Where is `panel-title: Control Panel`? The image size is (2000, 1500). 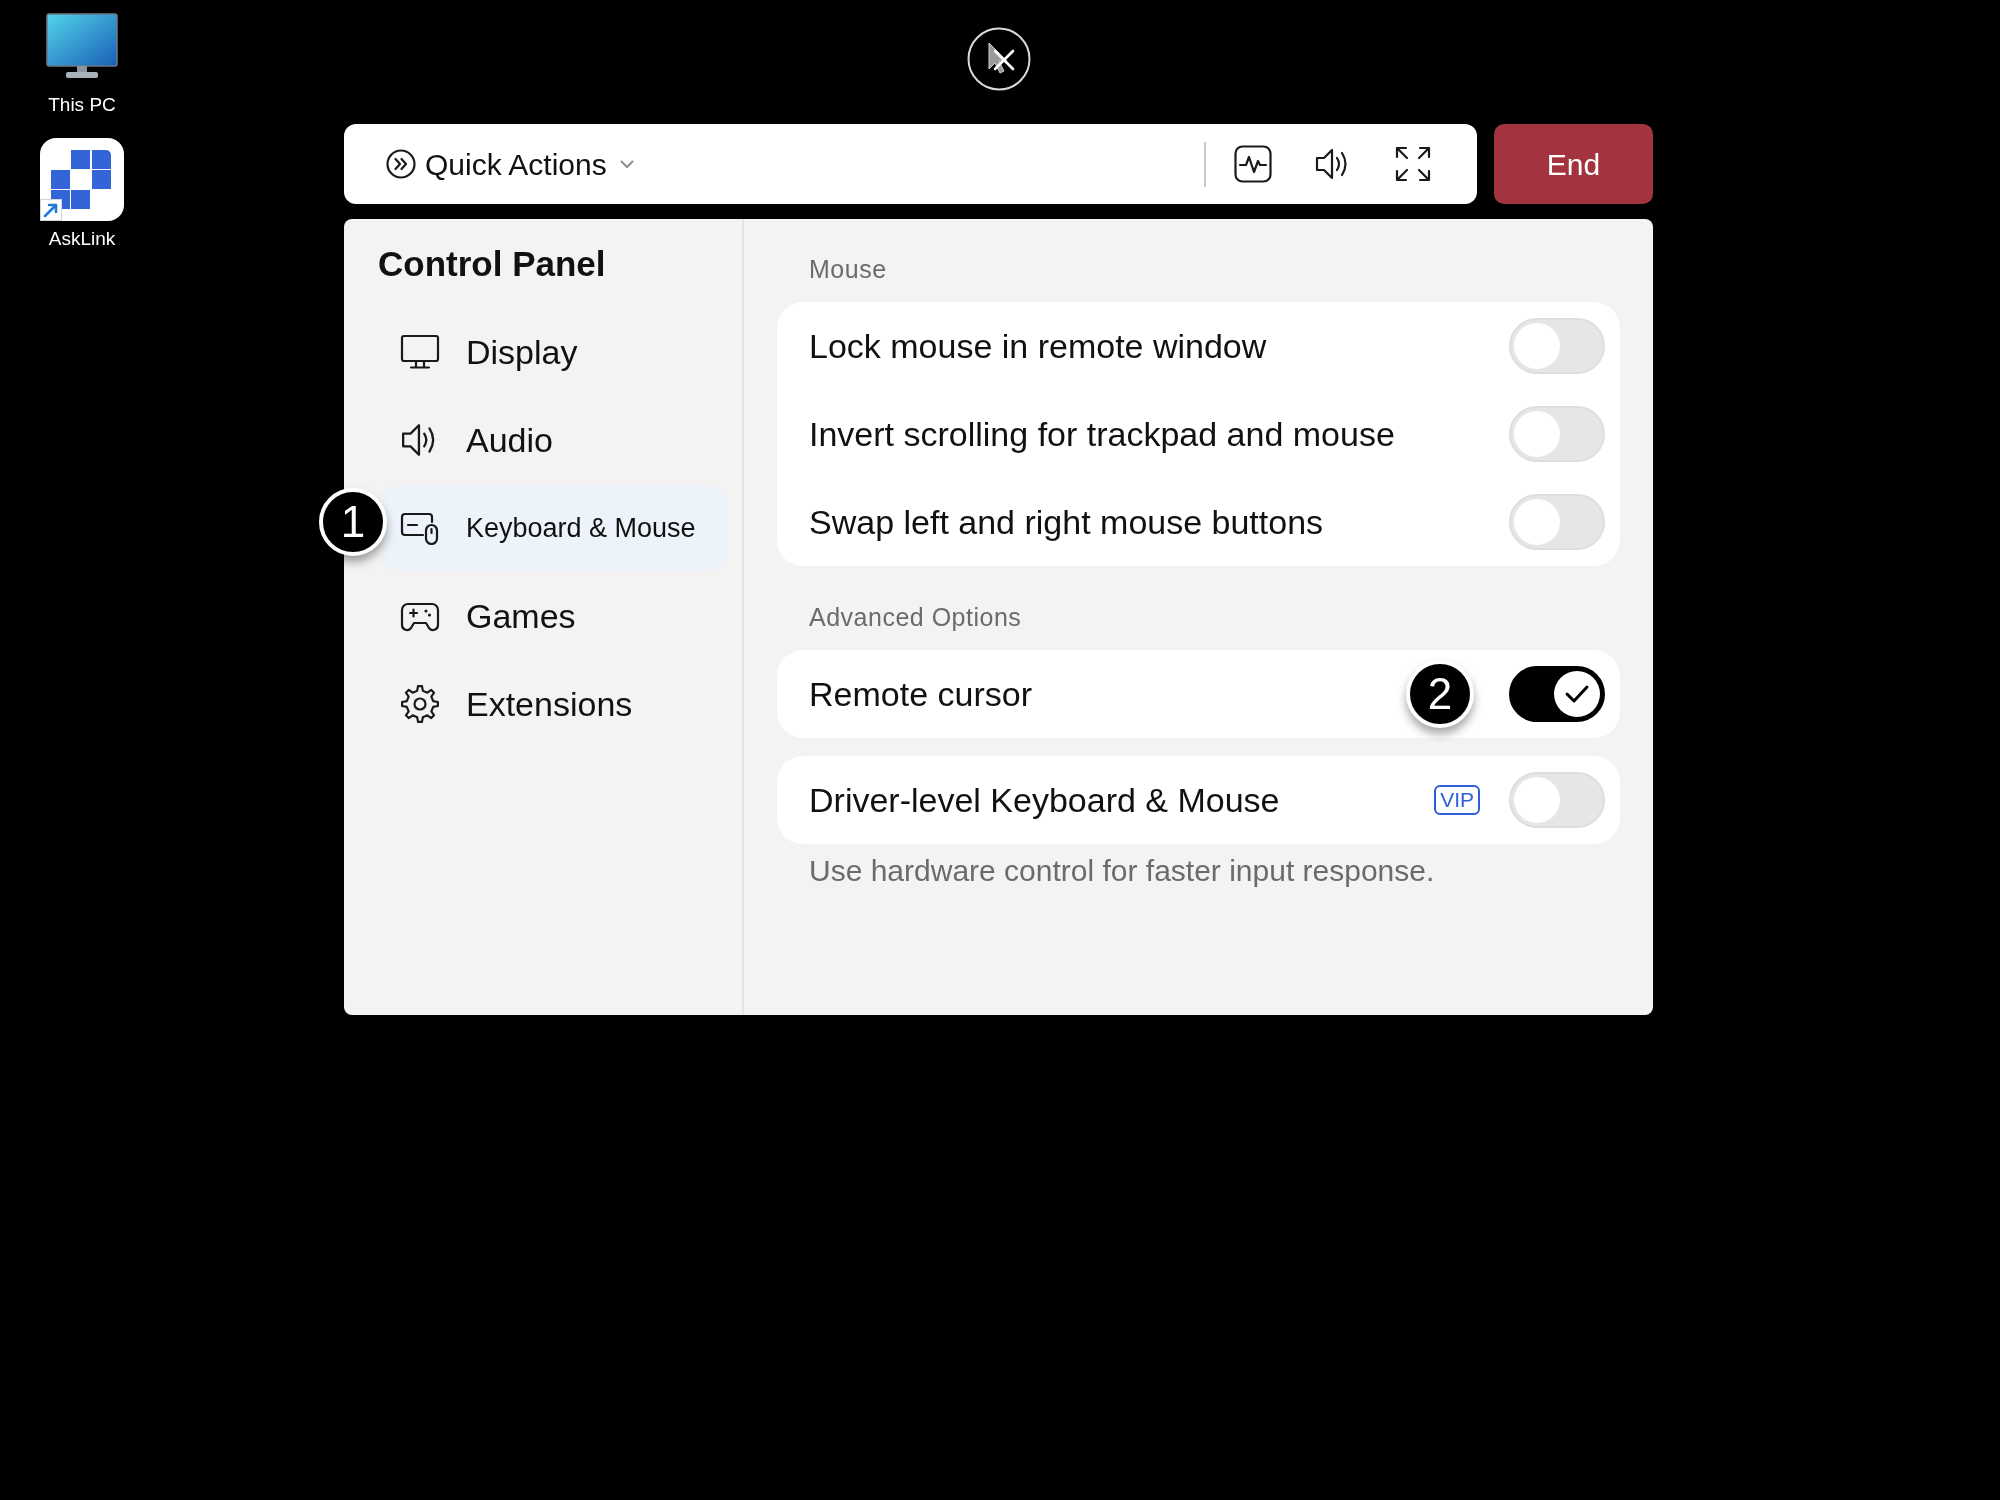
panel-title: Control Panel is located at coordinates (492, 264).